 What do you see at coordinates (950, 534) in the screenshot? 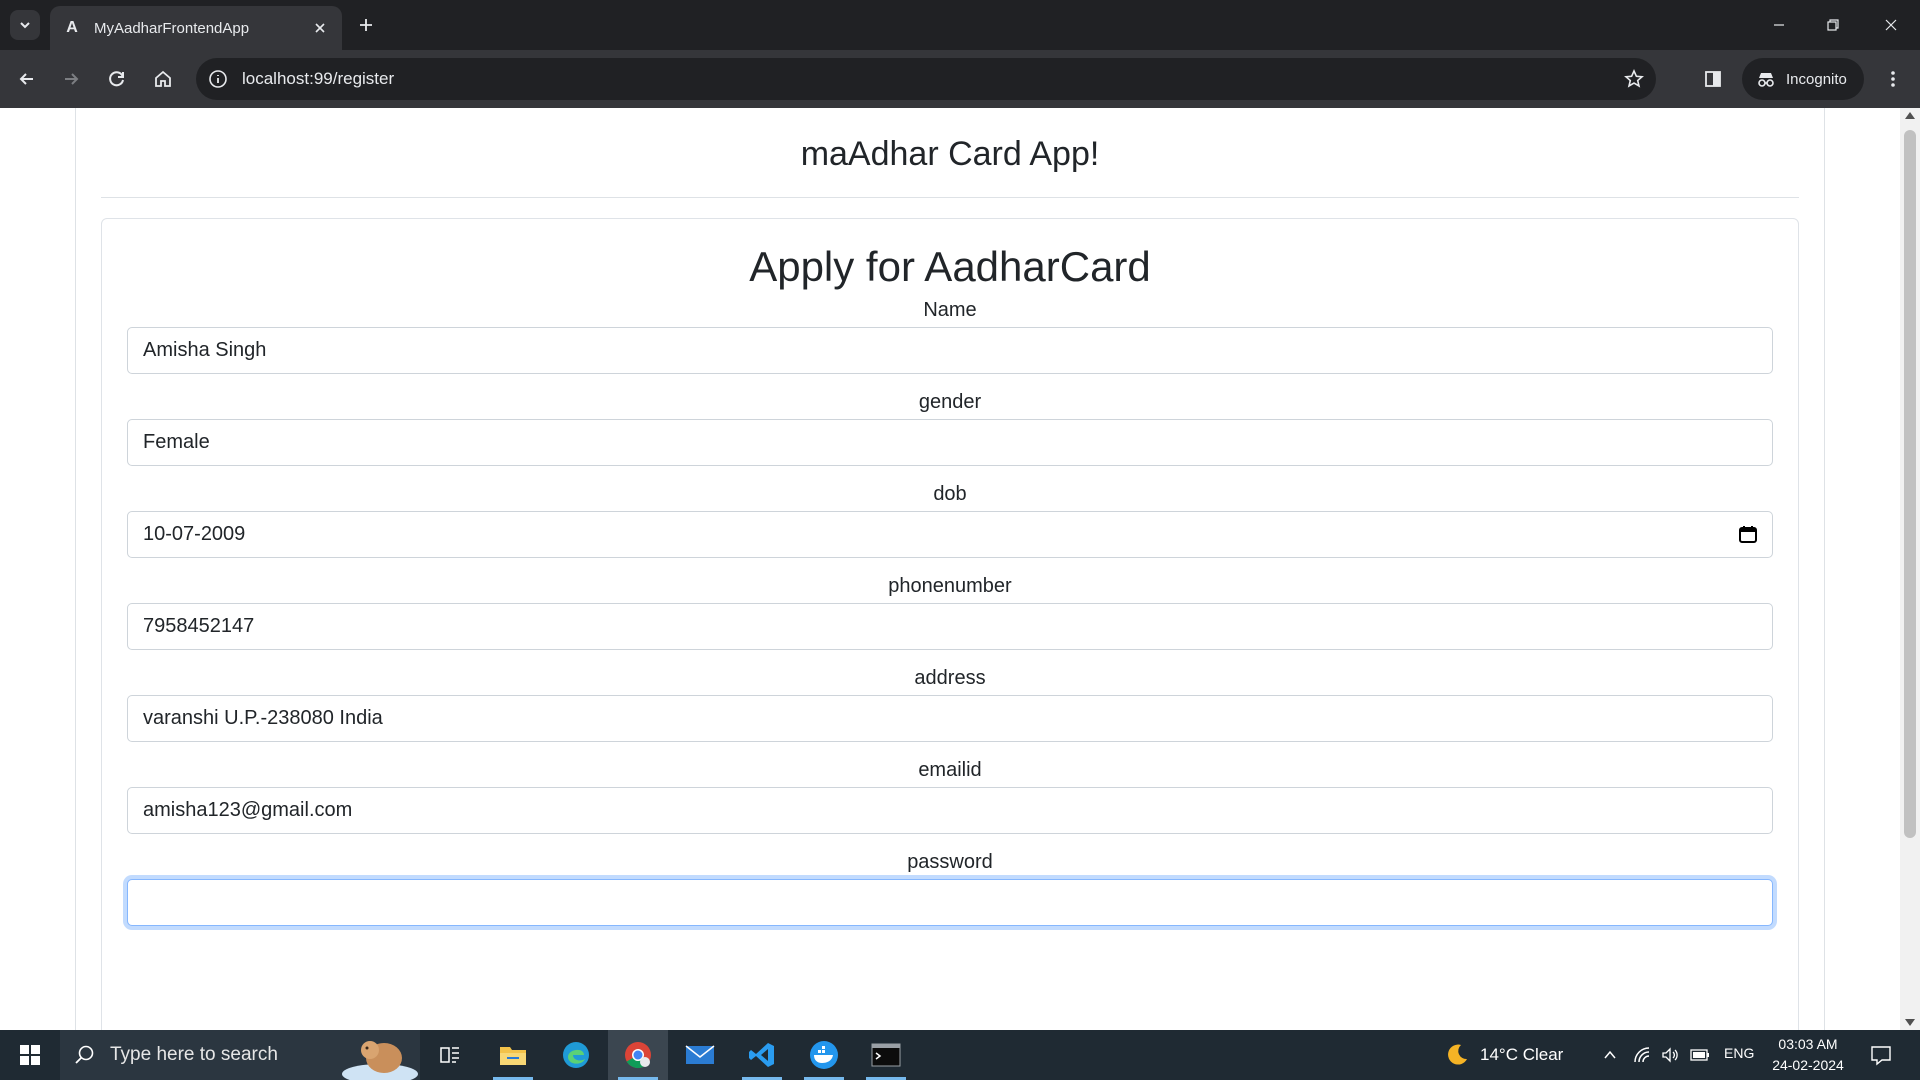
I see `dob-input: 10-07-2009` at bounding box center [950, 534].